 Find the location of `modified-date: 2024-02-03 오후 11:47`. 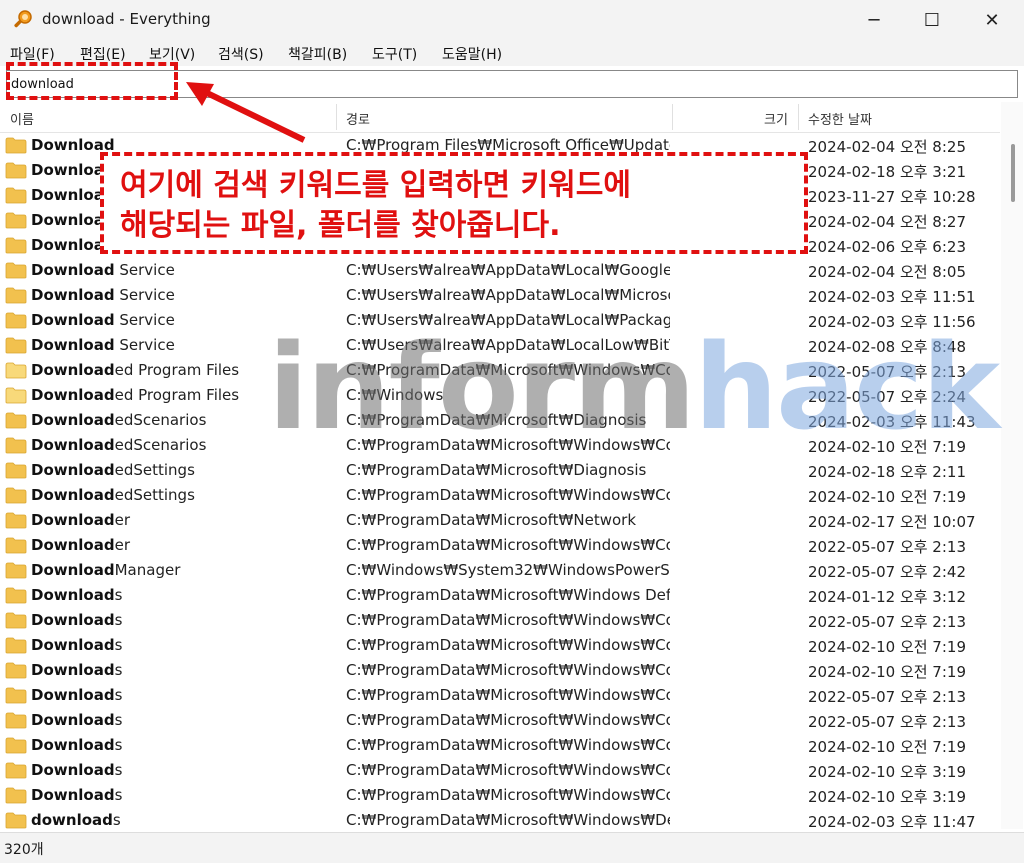

modified-date: 2024-02-03 오후 11:47 is located at coordinates (892, 821).